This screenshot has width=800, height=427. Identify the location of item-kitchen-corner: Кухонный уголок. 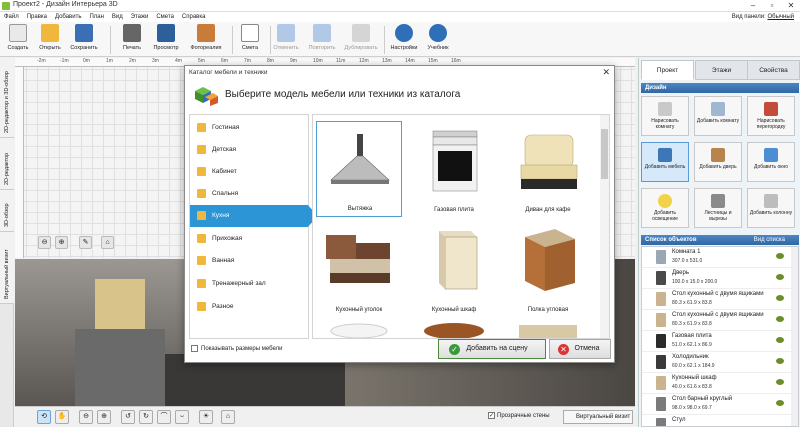
(359, 269).